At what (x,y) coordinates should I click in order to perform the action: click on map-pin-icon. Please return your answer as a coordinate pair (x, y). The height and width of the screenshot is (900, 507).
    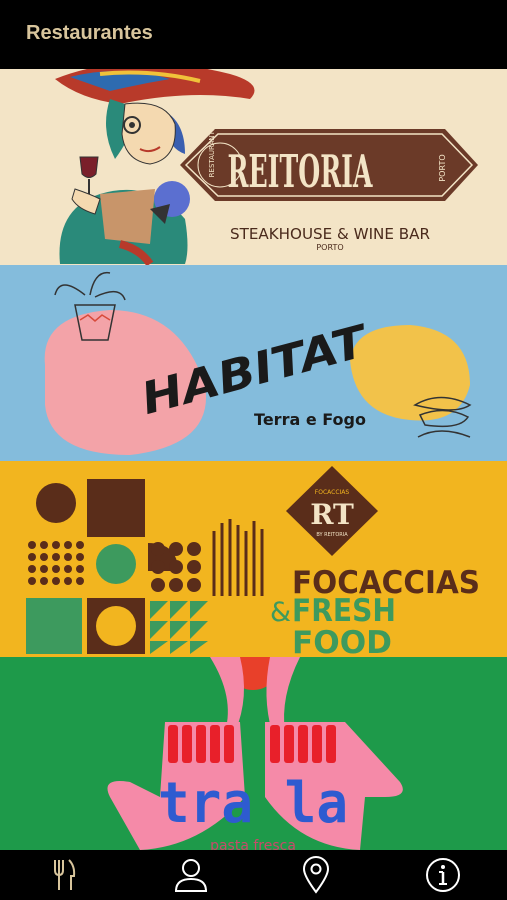
    Looking at the image, I should click on (316, 875).